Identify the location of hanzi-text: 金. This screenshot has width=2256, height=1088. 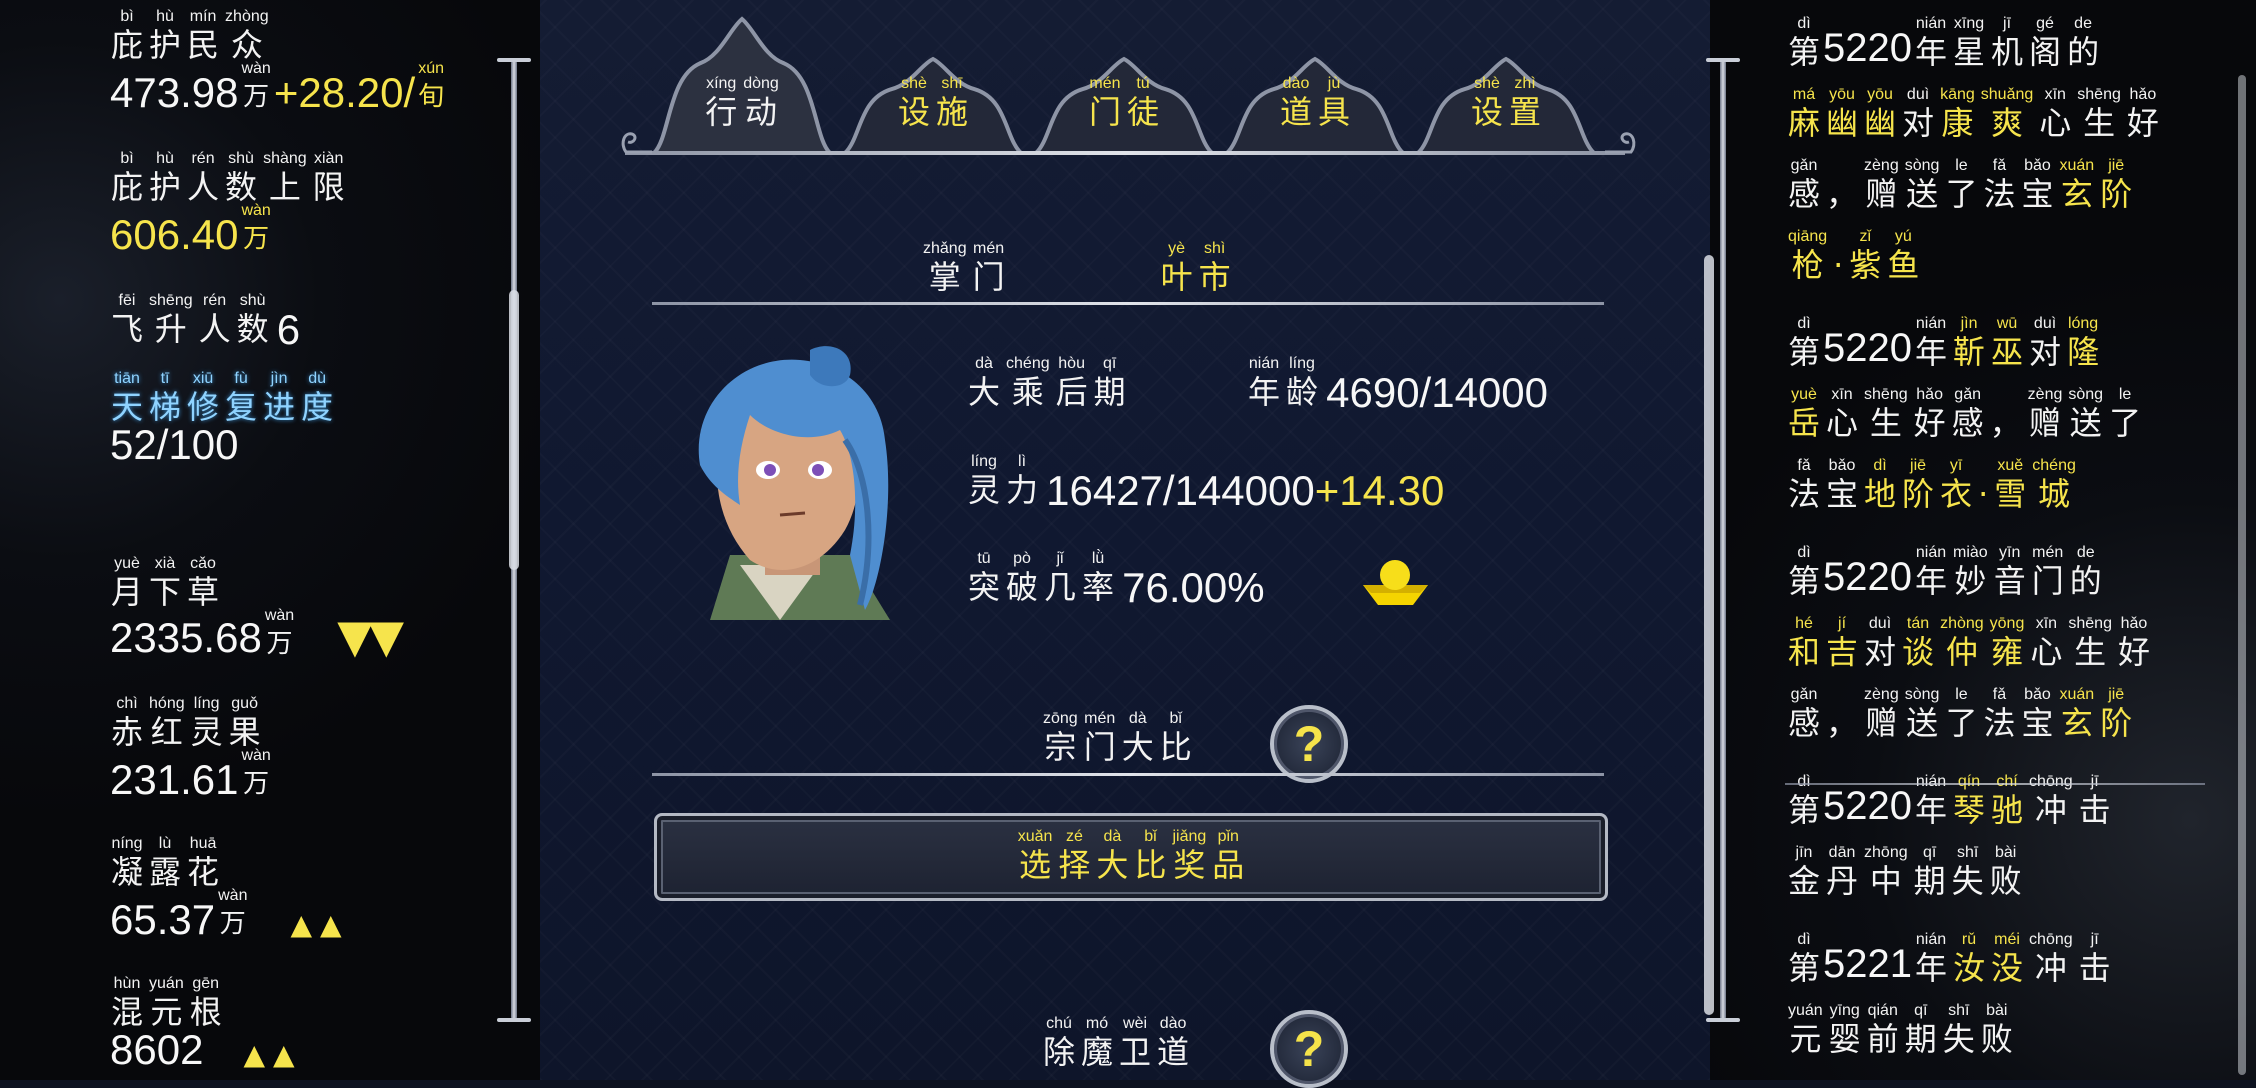
(1804, 881).